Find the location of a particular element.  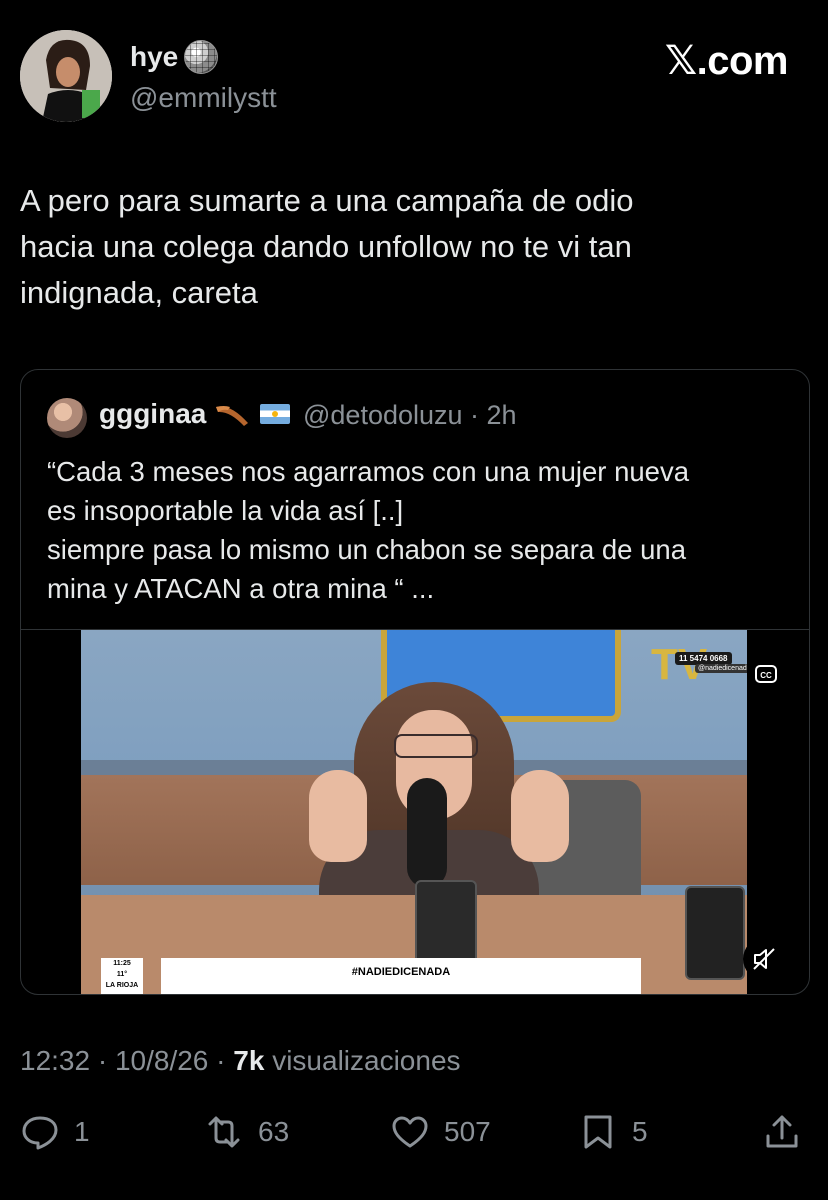

author-name: hye is located at coordinates (154, 57).